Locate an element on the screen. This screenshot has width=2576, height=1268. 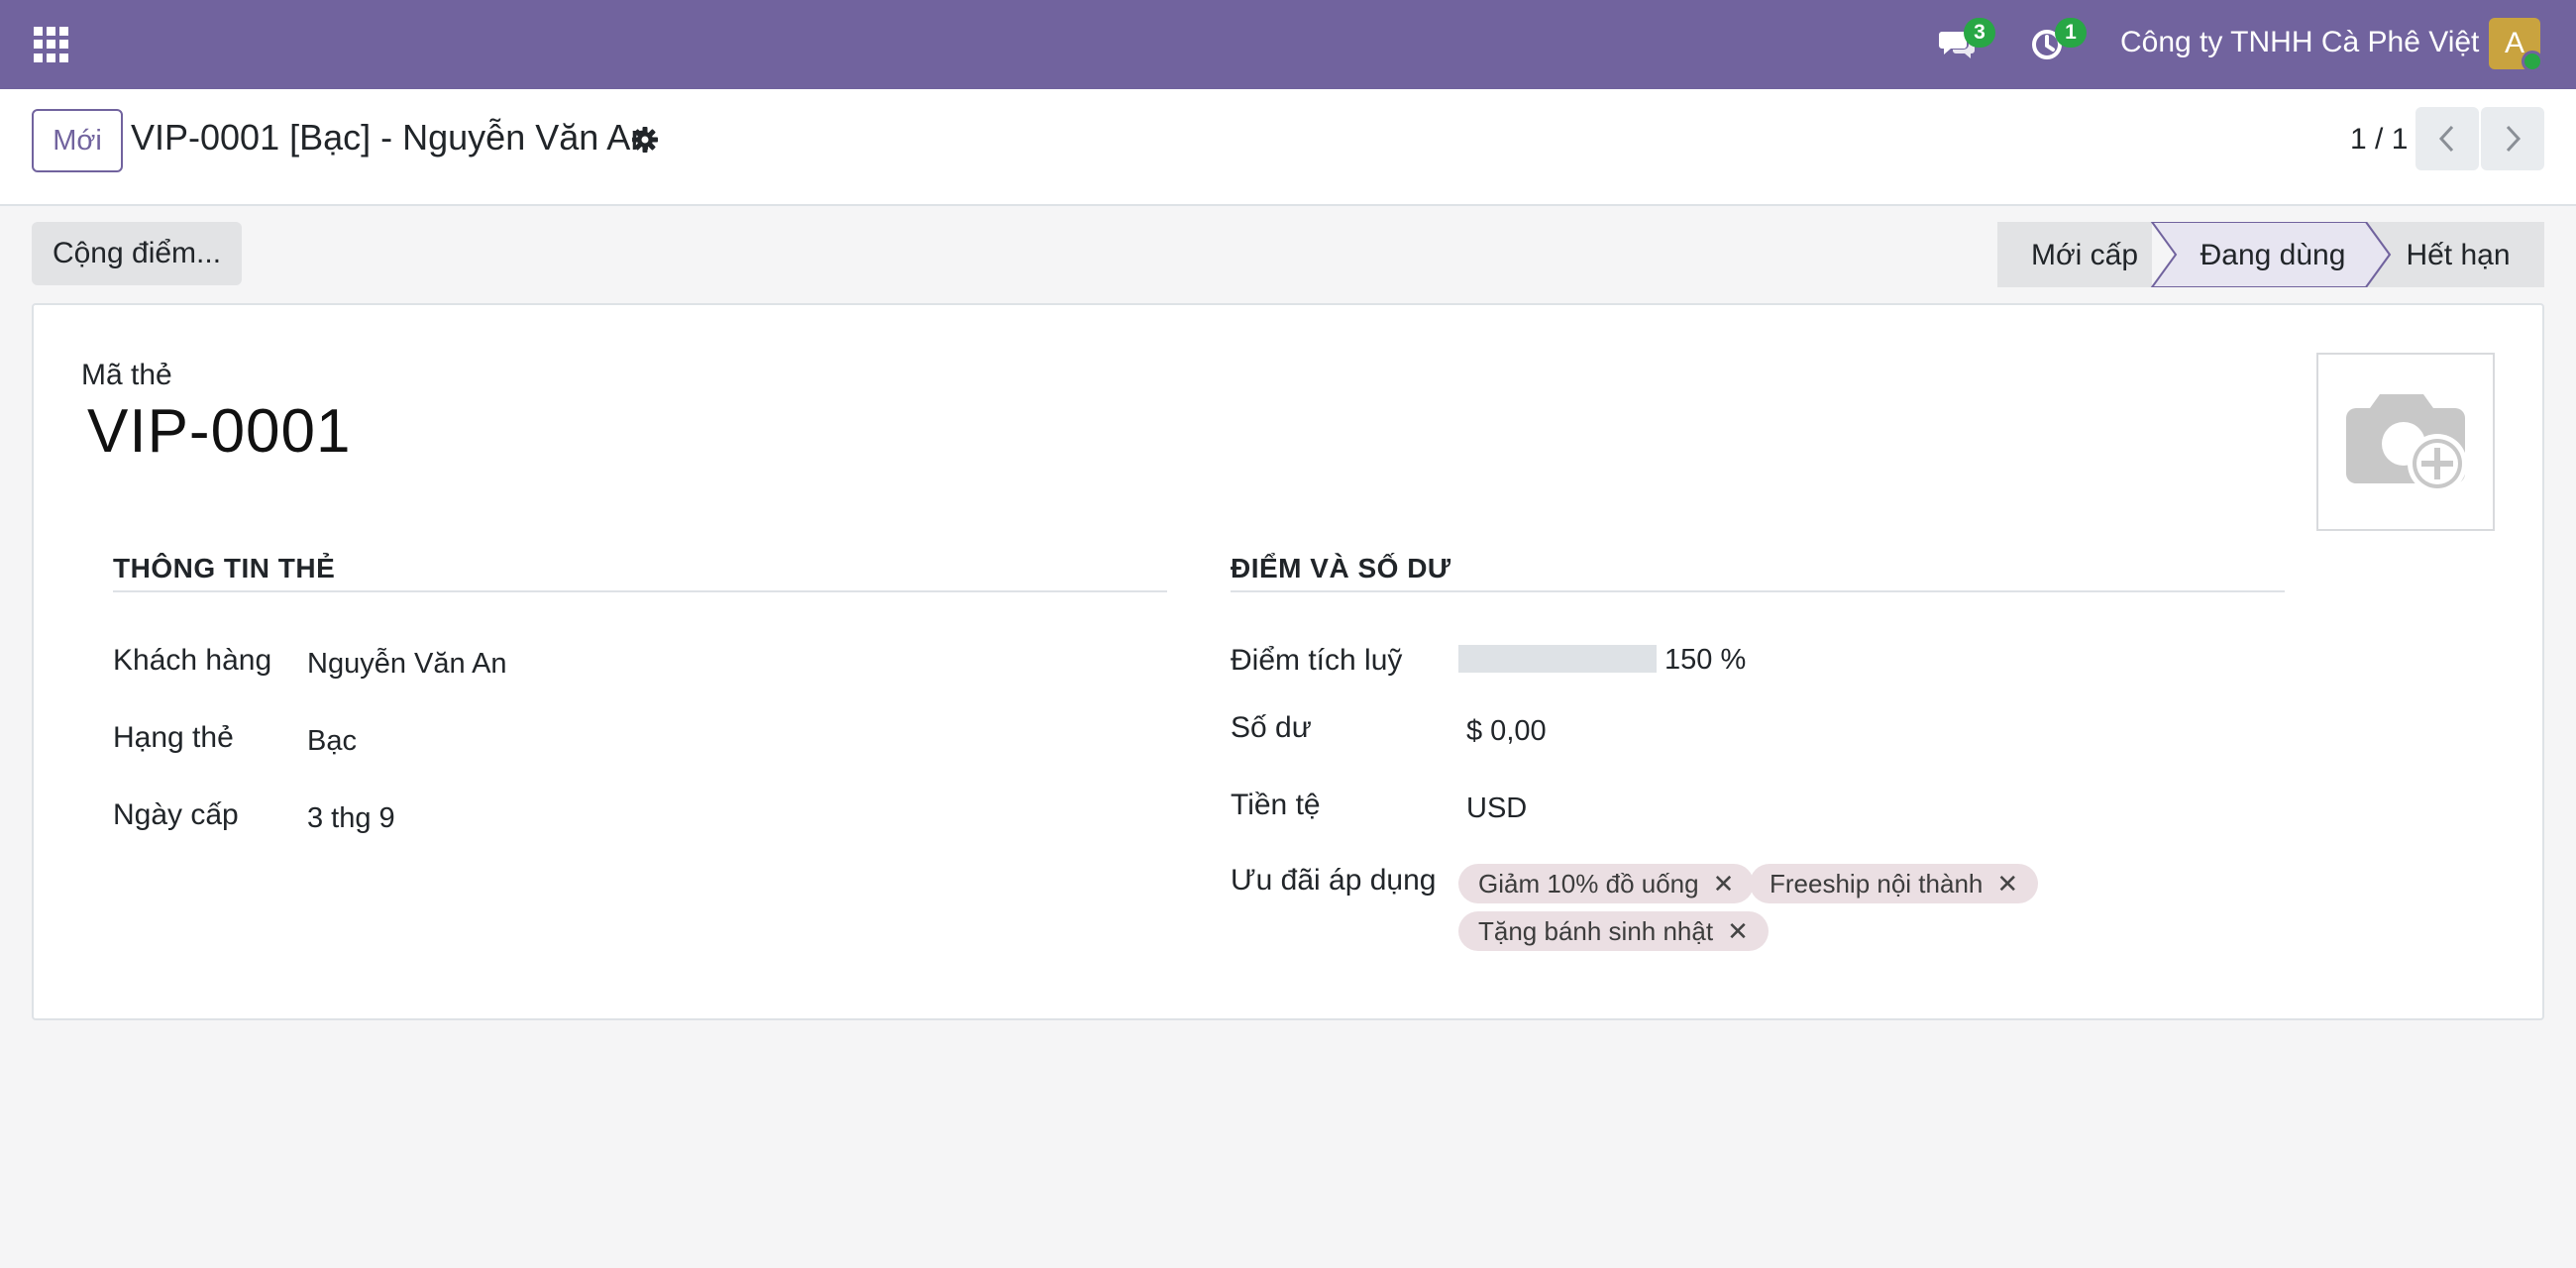
pager-next-button is located at coordinates (2512, 138).